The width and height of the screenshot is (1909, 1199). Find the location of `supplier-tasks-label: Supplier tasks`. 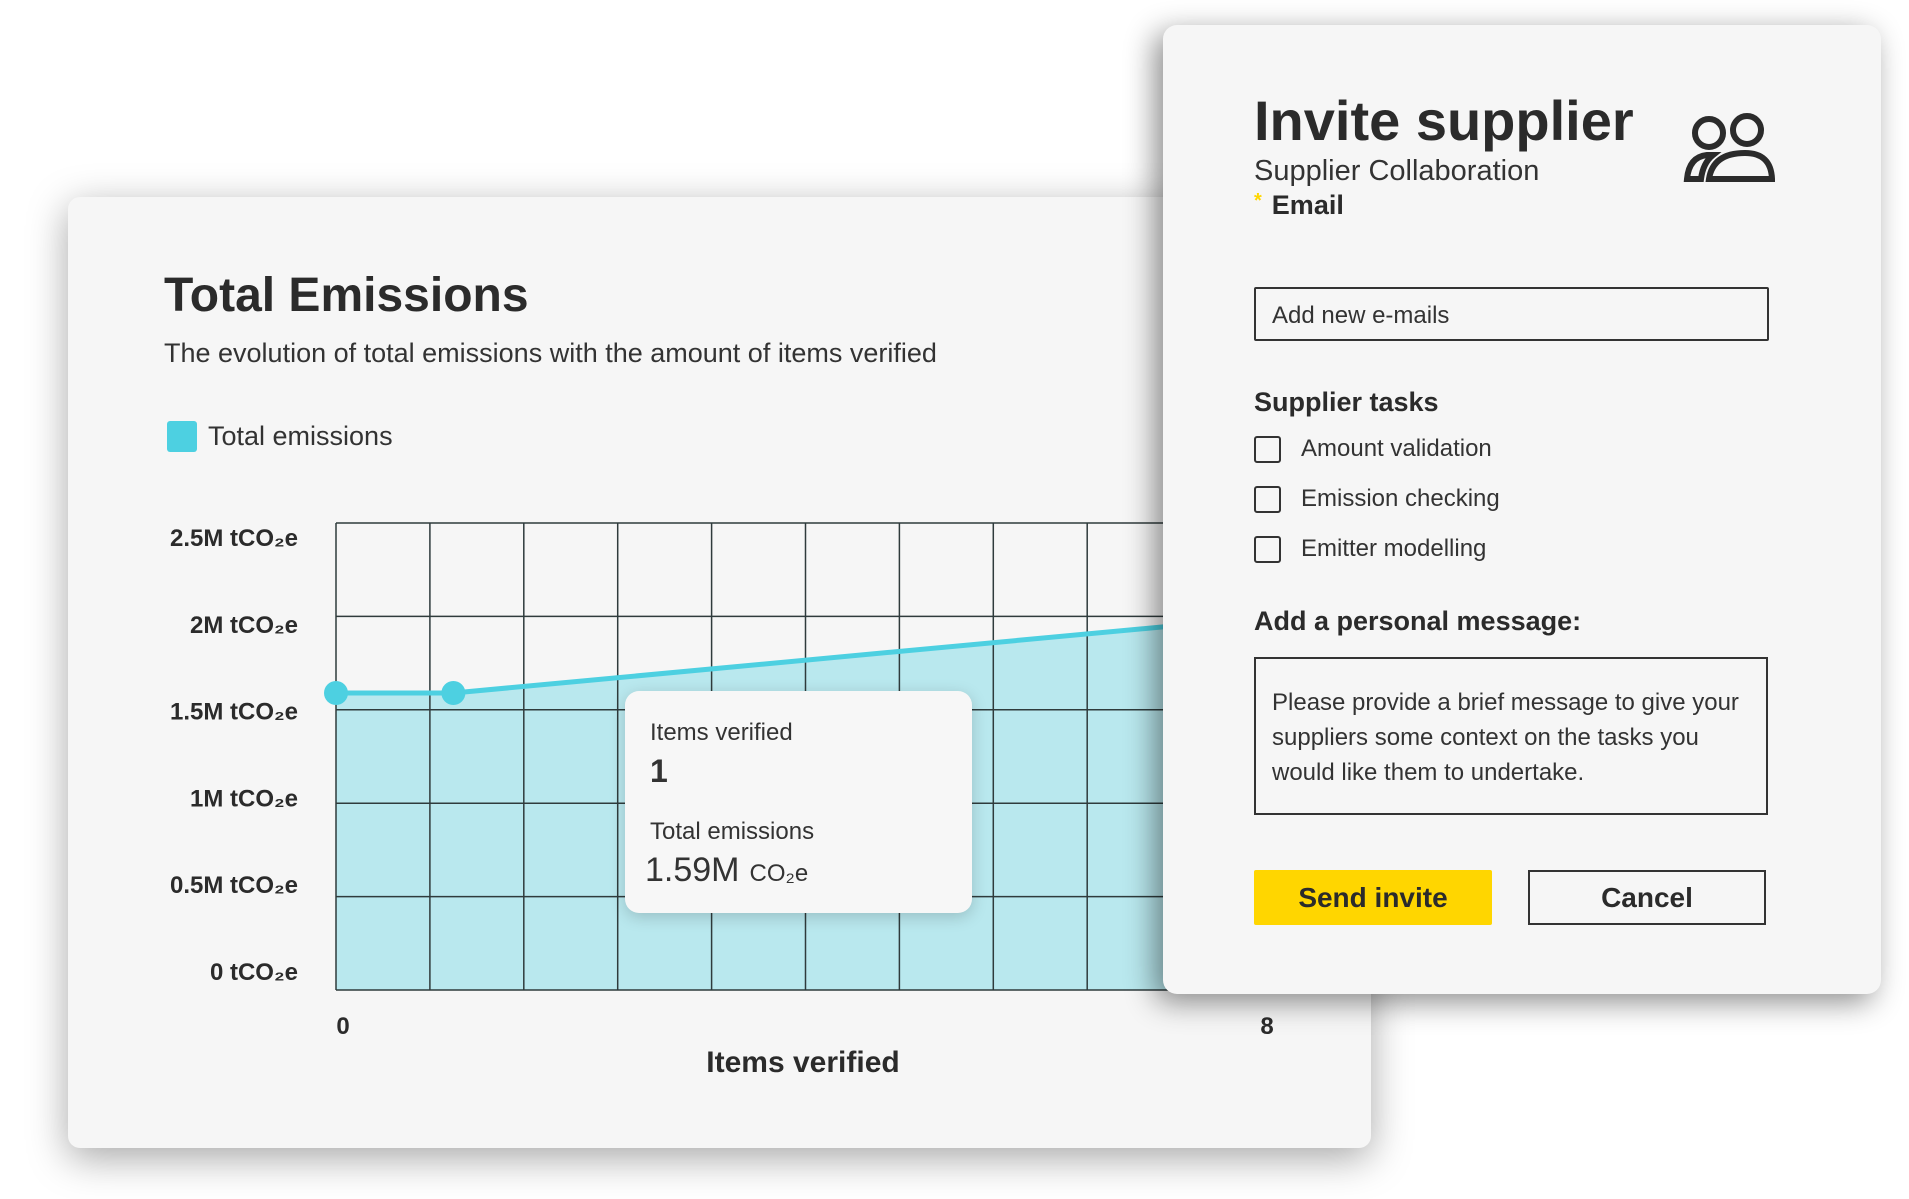

supplier-tasks-label: Supplier tasks is located at coordinates (1346, 402).